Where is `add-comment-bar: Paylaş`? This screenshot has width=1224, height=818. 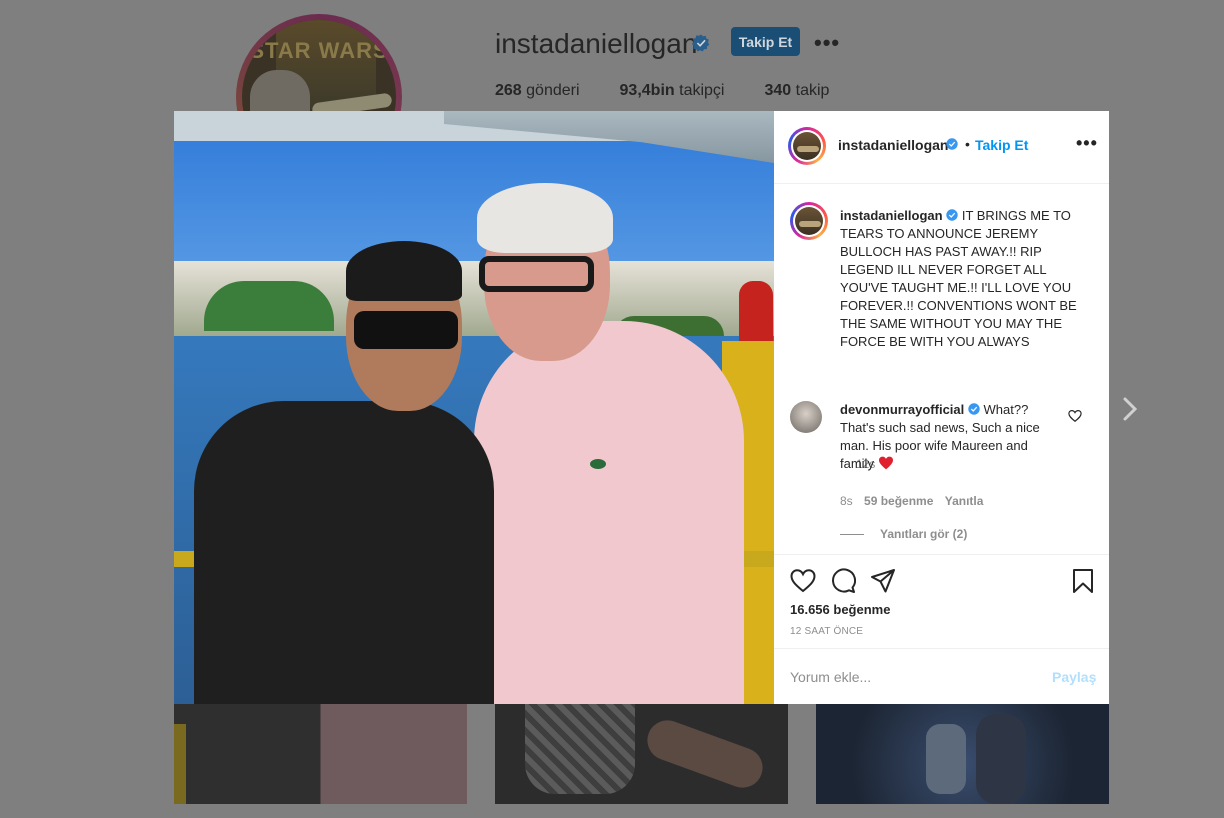 add-comment-bar: Paylaş is located at coordinates (941, 676).